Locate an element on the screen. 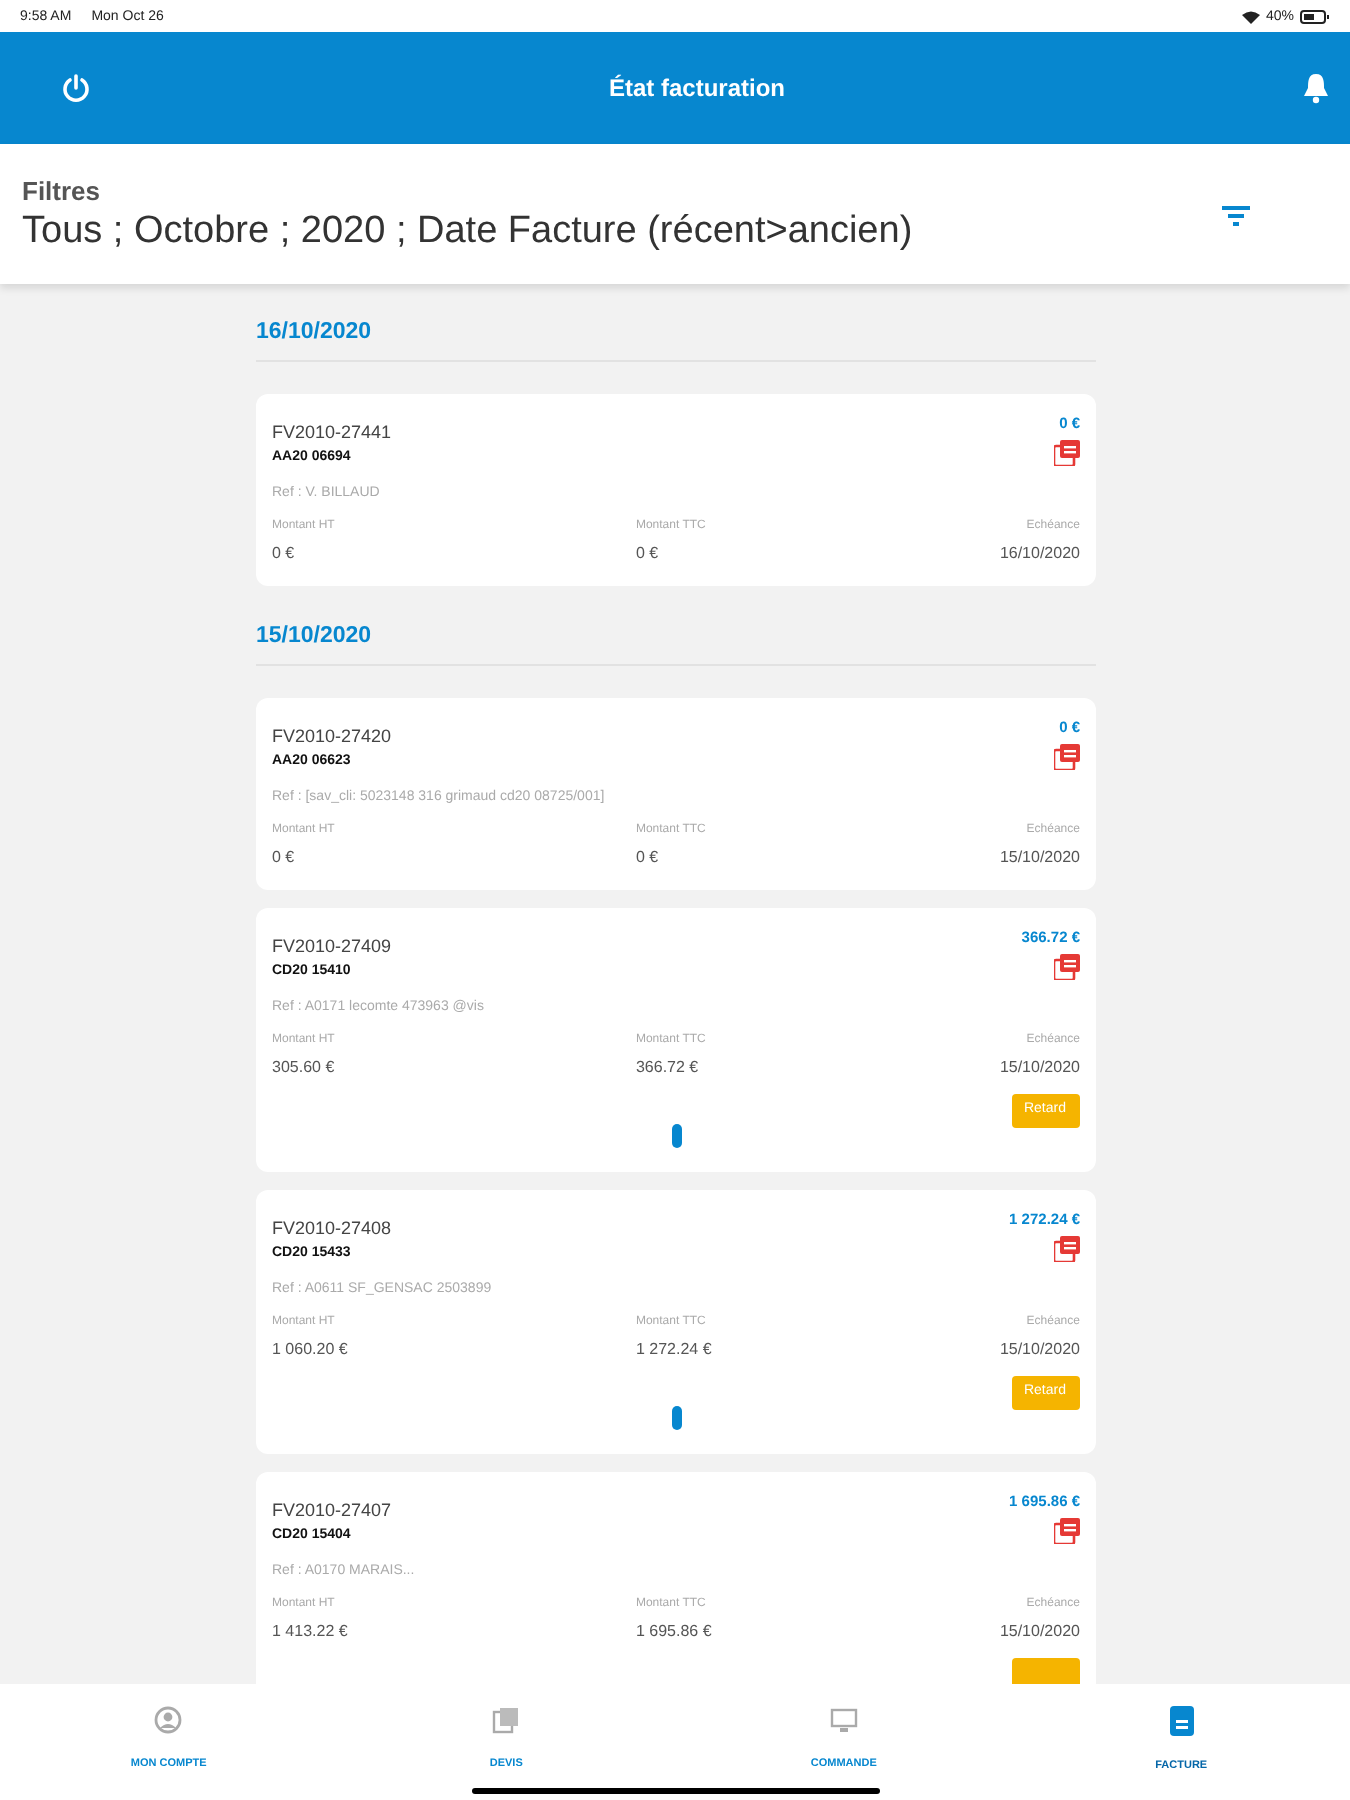 The width and height of the screenshot is (1350, 1800). filters-label: Filtres is located at coordinates (62, 191).